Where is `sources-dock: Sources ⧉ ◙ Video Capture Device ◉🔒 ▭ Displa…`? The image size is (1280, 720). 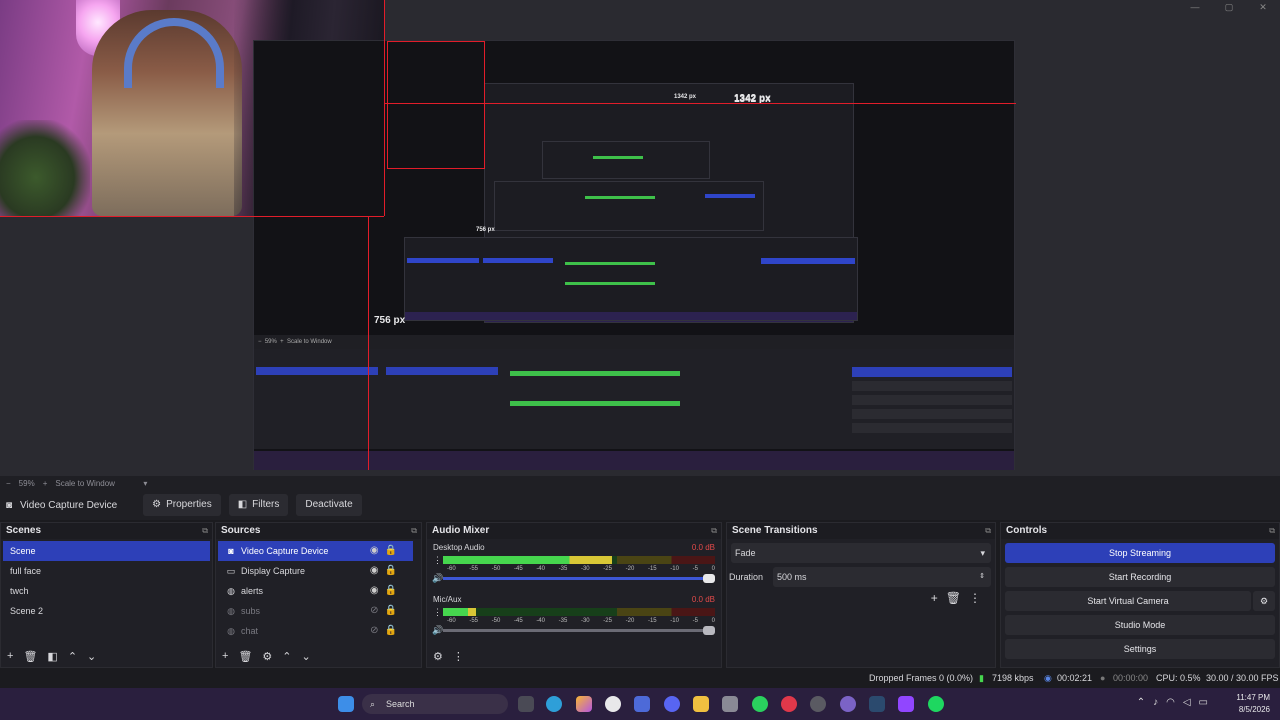 sources-dock: Sources ⧉ ◙ Video Capture Device ◉🔒 ▭ Displa… is located at coordinates (318, 595).